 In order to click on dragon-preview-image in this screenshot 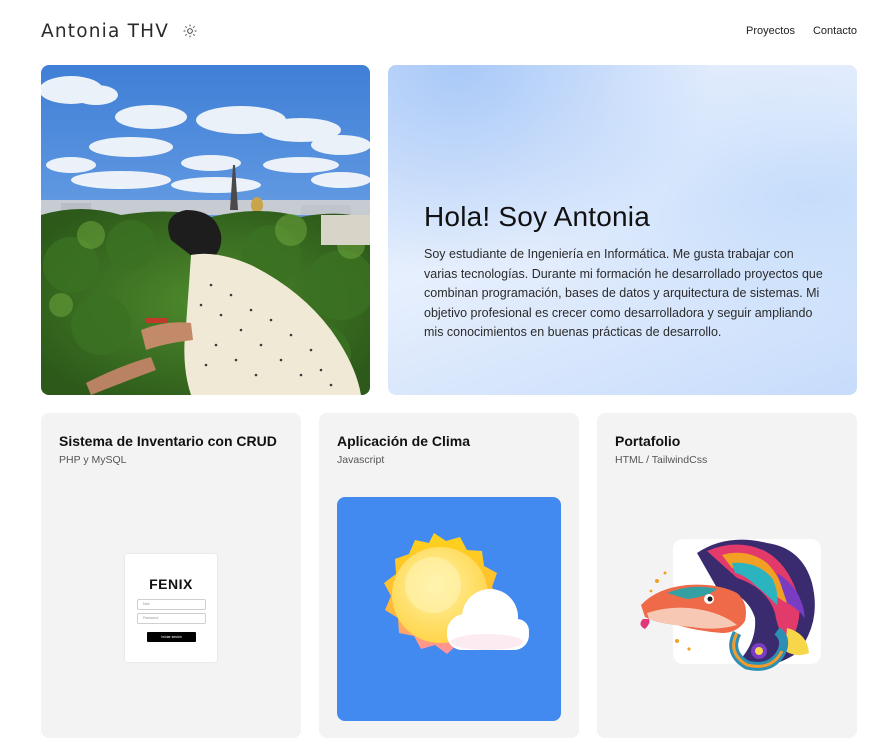, I will do `click(732, 603)`.